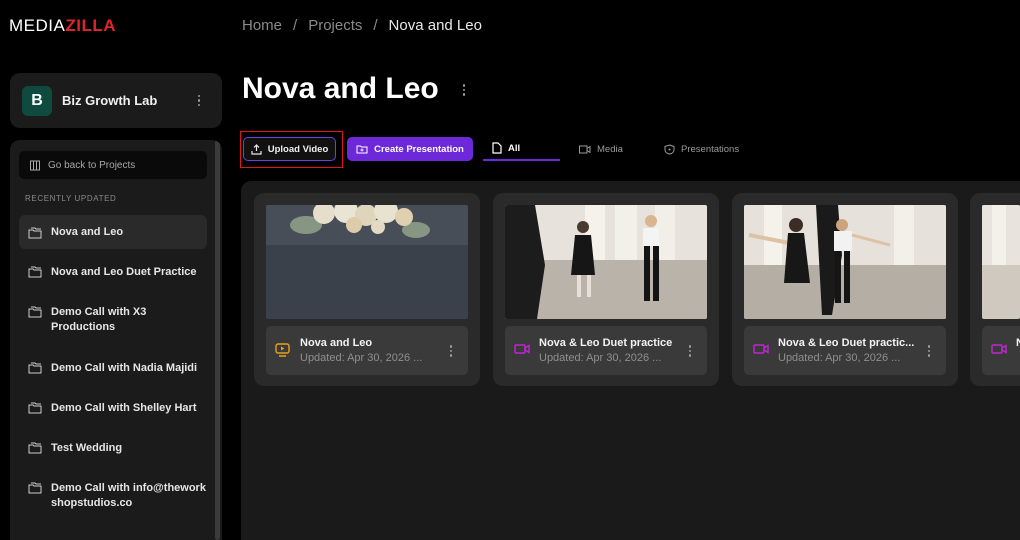  I want to click on breadcrumb-current: Nova and Leo, so click(435, 25).